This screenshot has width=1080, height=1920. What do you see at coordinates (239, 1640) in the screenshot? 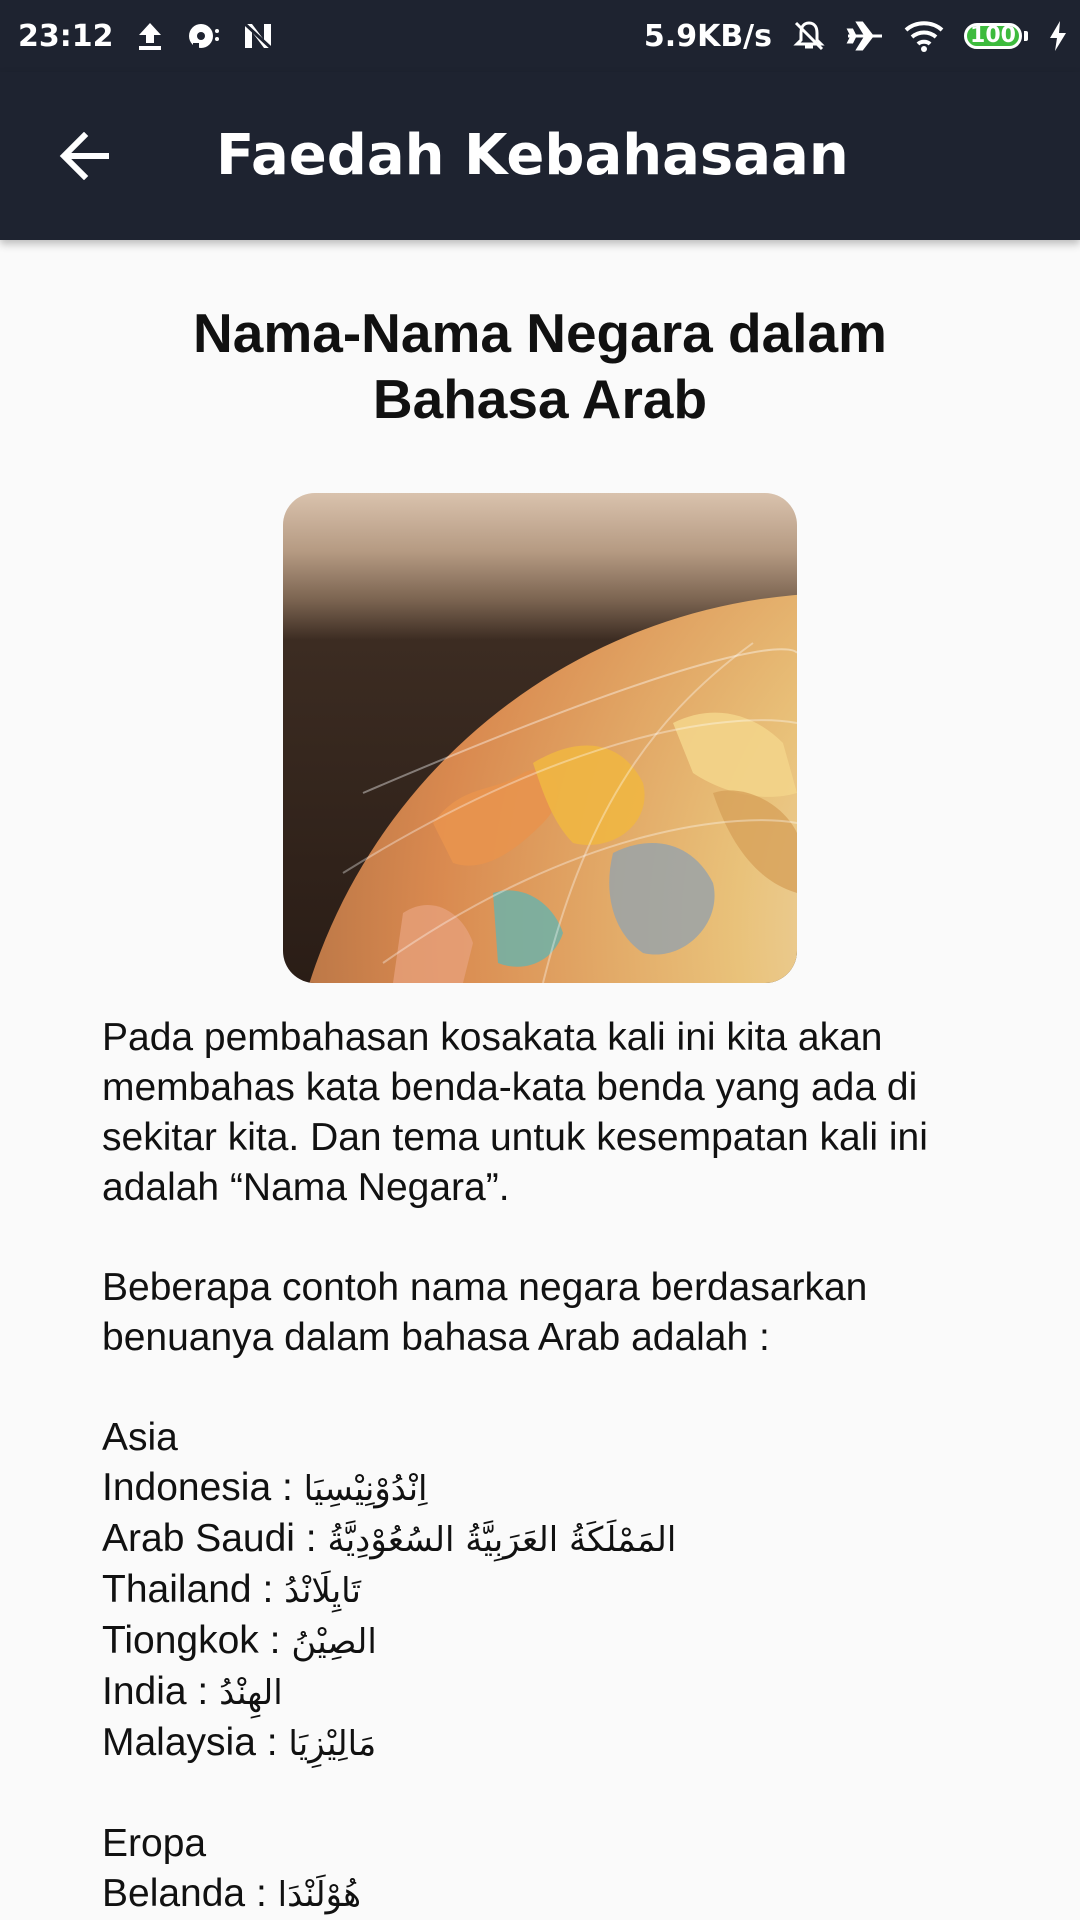
I see `list-item: Tiongkok : الصِيْنُ` at bounding box center [239, 1640].